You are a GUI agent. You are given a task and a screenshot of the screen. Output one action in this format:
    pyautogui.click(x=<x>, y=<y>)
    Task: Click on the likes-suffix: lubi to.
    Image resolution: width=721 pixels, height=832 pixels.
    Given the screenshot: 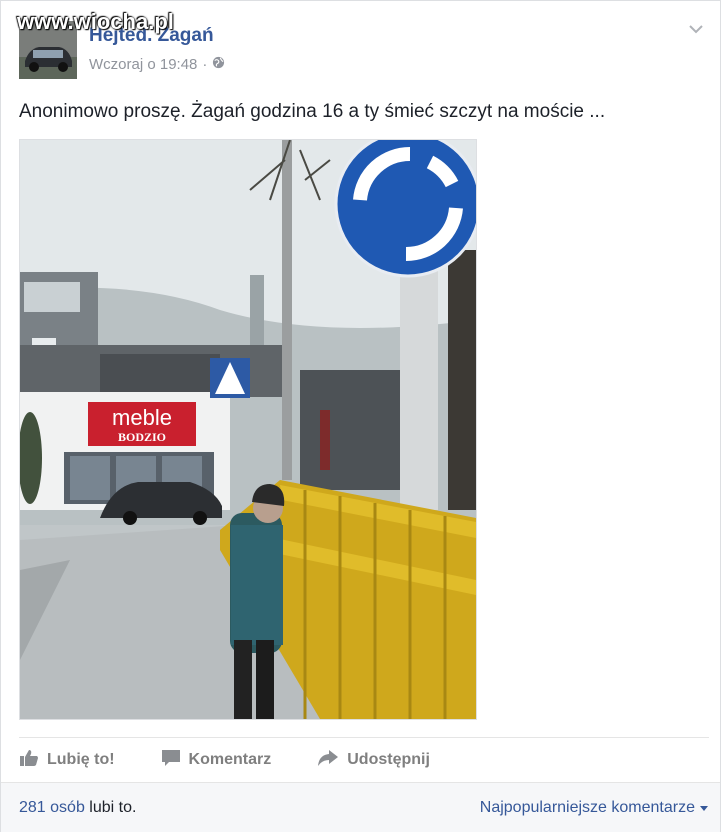 What is the action you would take?
    pyautogui.click(x=110, y=807)
    